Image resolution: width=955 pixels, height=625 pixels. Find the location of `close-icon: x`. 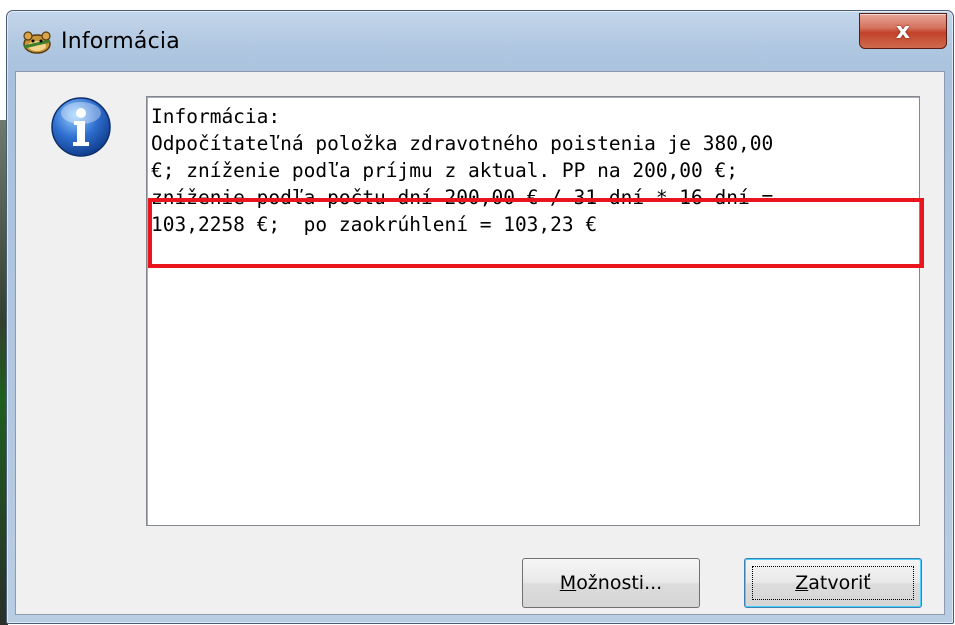

close-icon: x is located at coordinates (903, 31).